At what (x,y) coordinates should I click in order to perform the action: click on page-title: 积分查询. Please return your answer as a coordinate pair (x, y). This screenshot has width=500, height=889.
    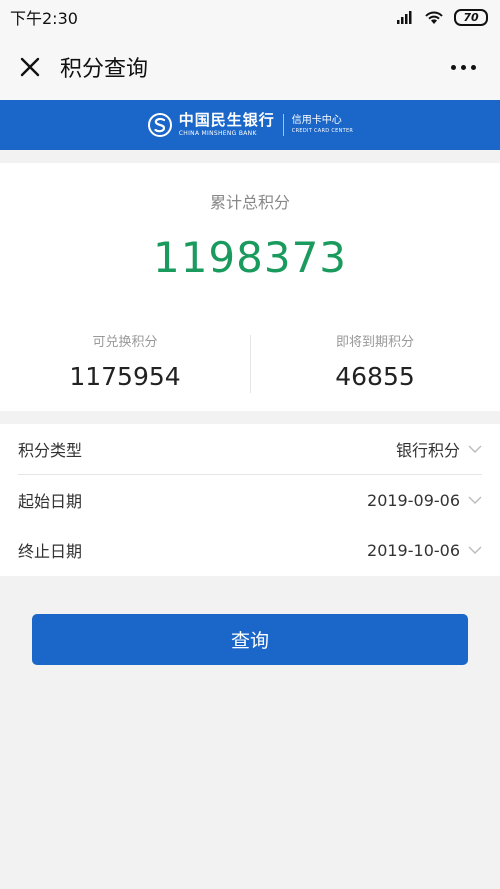
    Looking at the image, I should click on (104, 69).